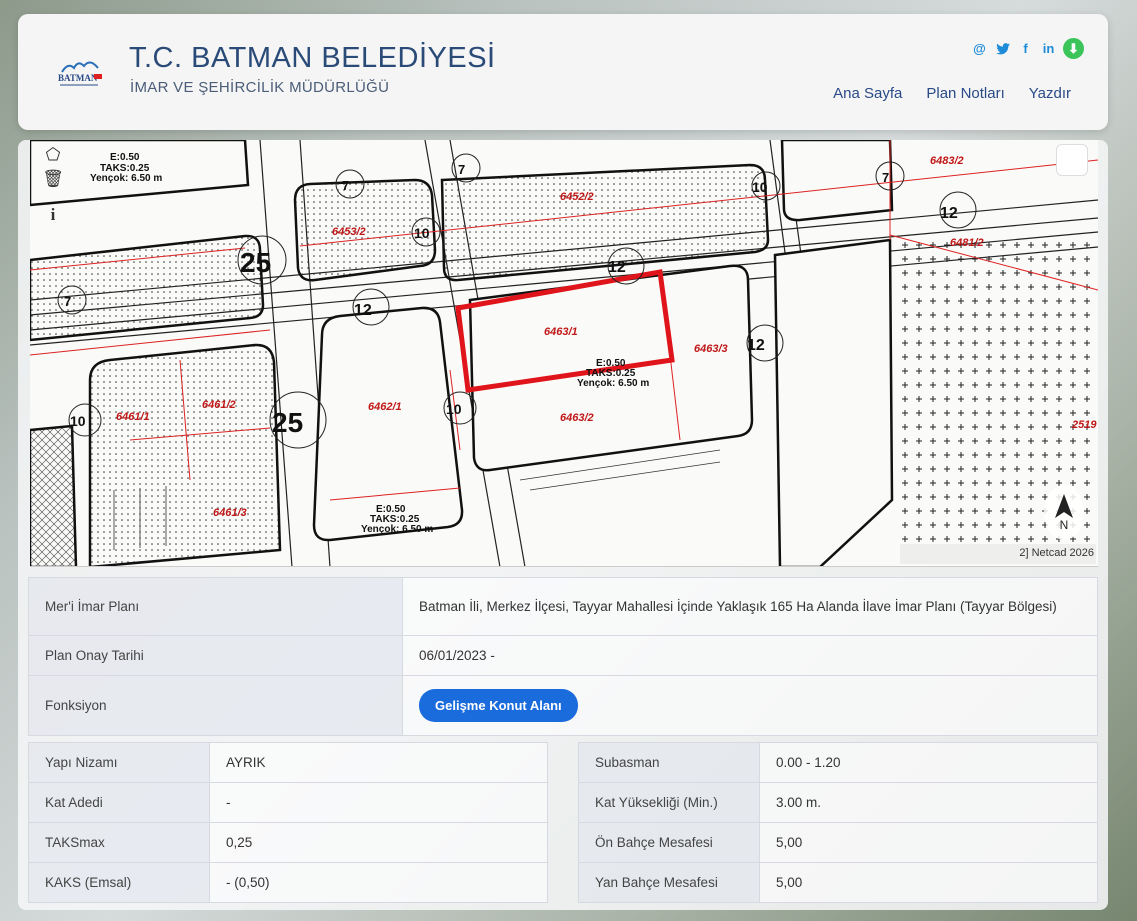 This screenshot has height=921, width=1137. I want to click on email-icon: @, so click(979, 48).